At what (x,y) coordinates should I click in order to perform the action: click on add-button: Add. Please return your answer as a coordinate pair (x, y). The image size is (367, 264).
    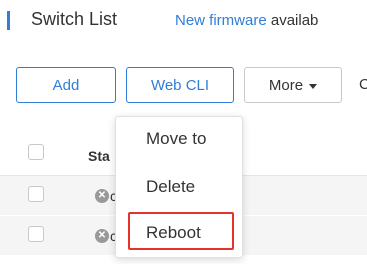
    Looking at the image, I should click on (66, 85).